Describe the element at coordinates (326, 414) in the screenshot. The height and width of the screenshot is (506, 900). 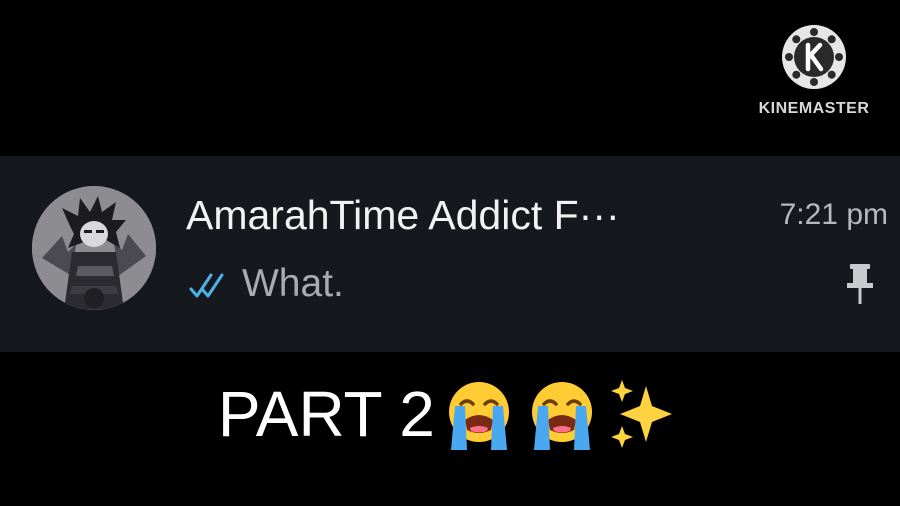
I see `caption-text: PART 2` at that location.